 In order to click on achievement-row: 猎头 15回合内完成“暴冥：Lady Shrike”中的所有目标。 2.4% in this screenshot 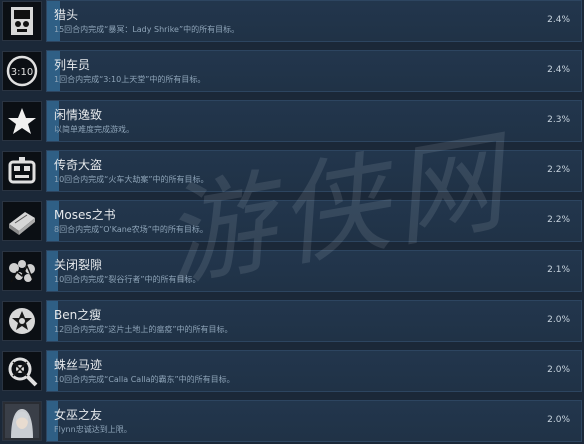, I will do `click(292, 22)`.